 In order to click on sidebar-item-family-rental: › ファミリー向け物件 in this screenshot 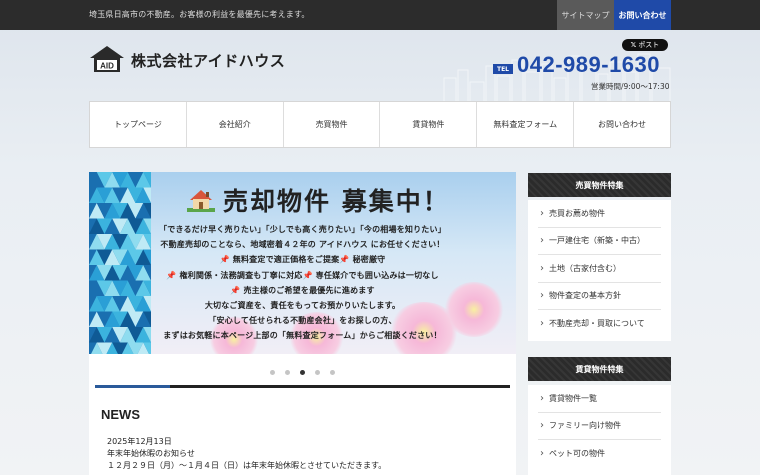, I will do `click(599, 426)`.